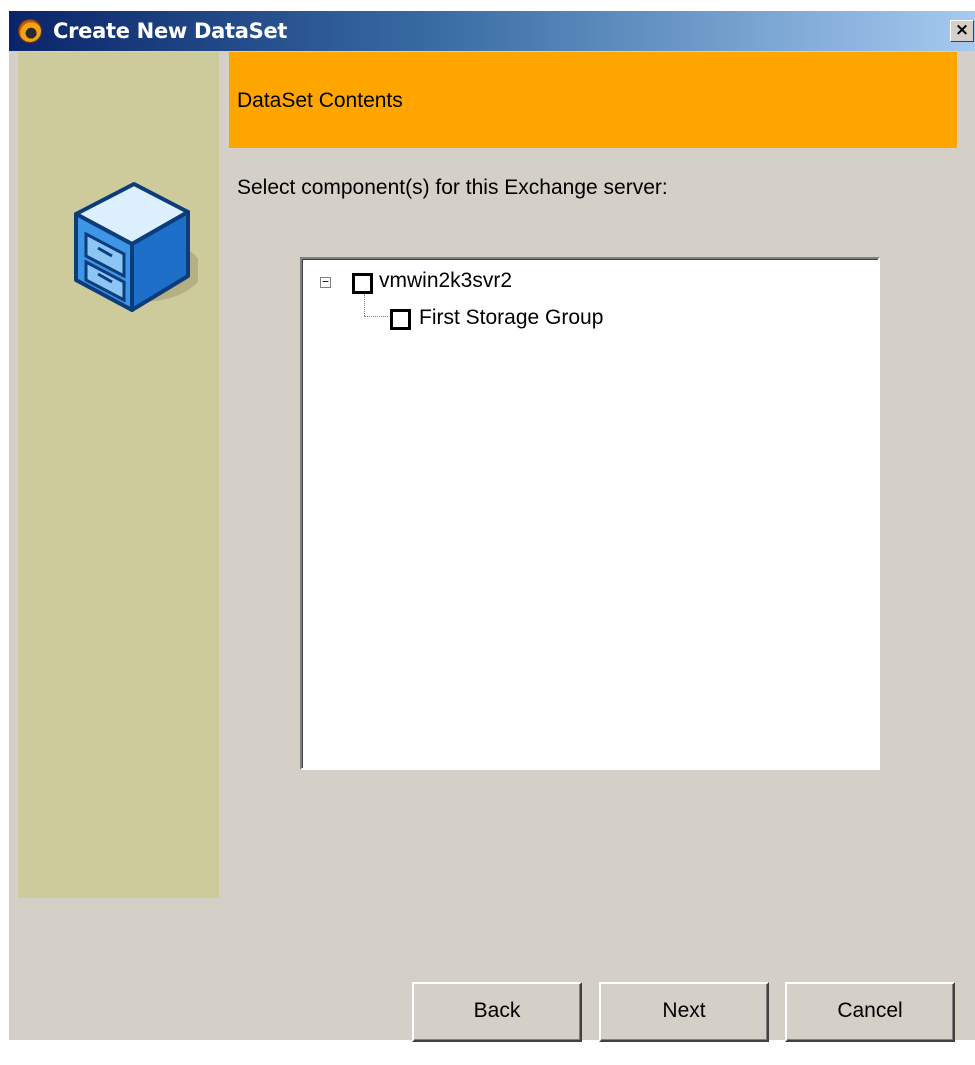 Image resolution: width=975 pixels, height=1065 pixels. What do you see at coordinates (684, 1012) in the screenshot?
I see `next-button: Next` at bounding box center [684, 1012].